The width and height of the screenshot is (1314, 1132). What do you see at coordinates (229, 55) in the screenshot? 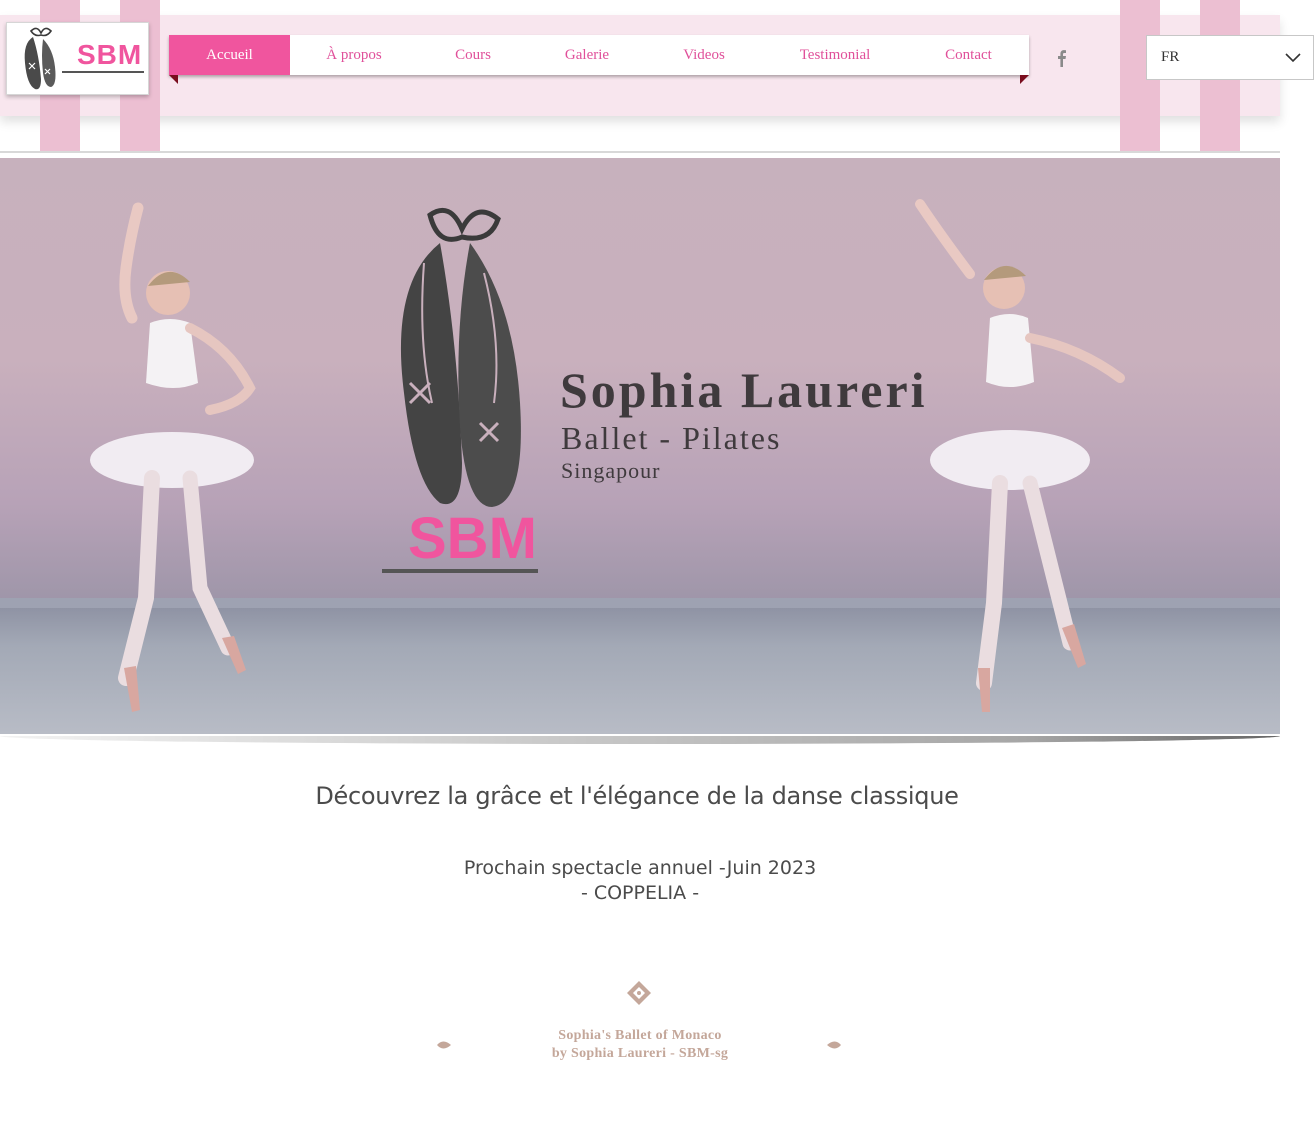
I see `nav-item-accueil: Accueil` at bounding box center [229, 55].